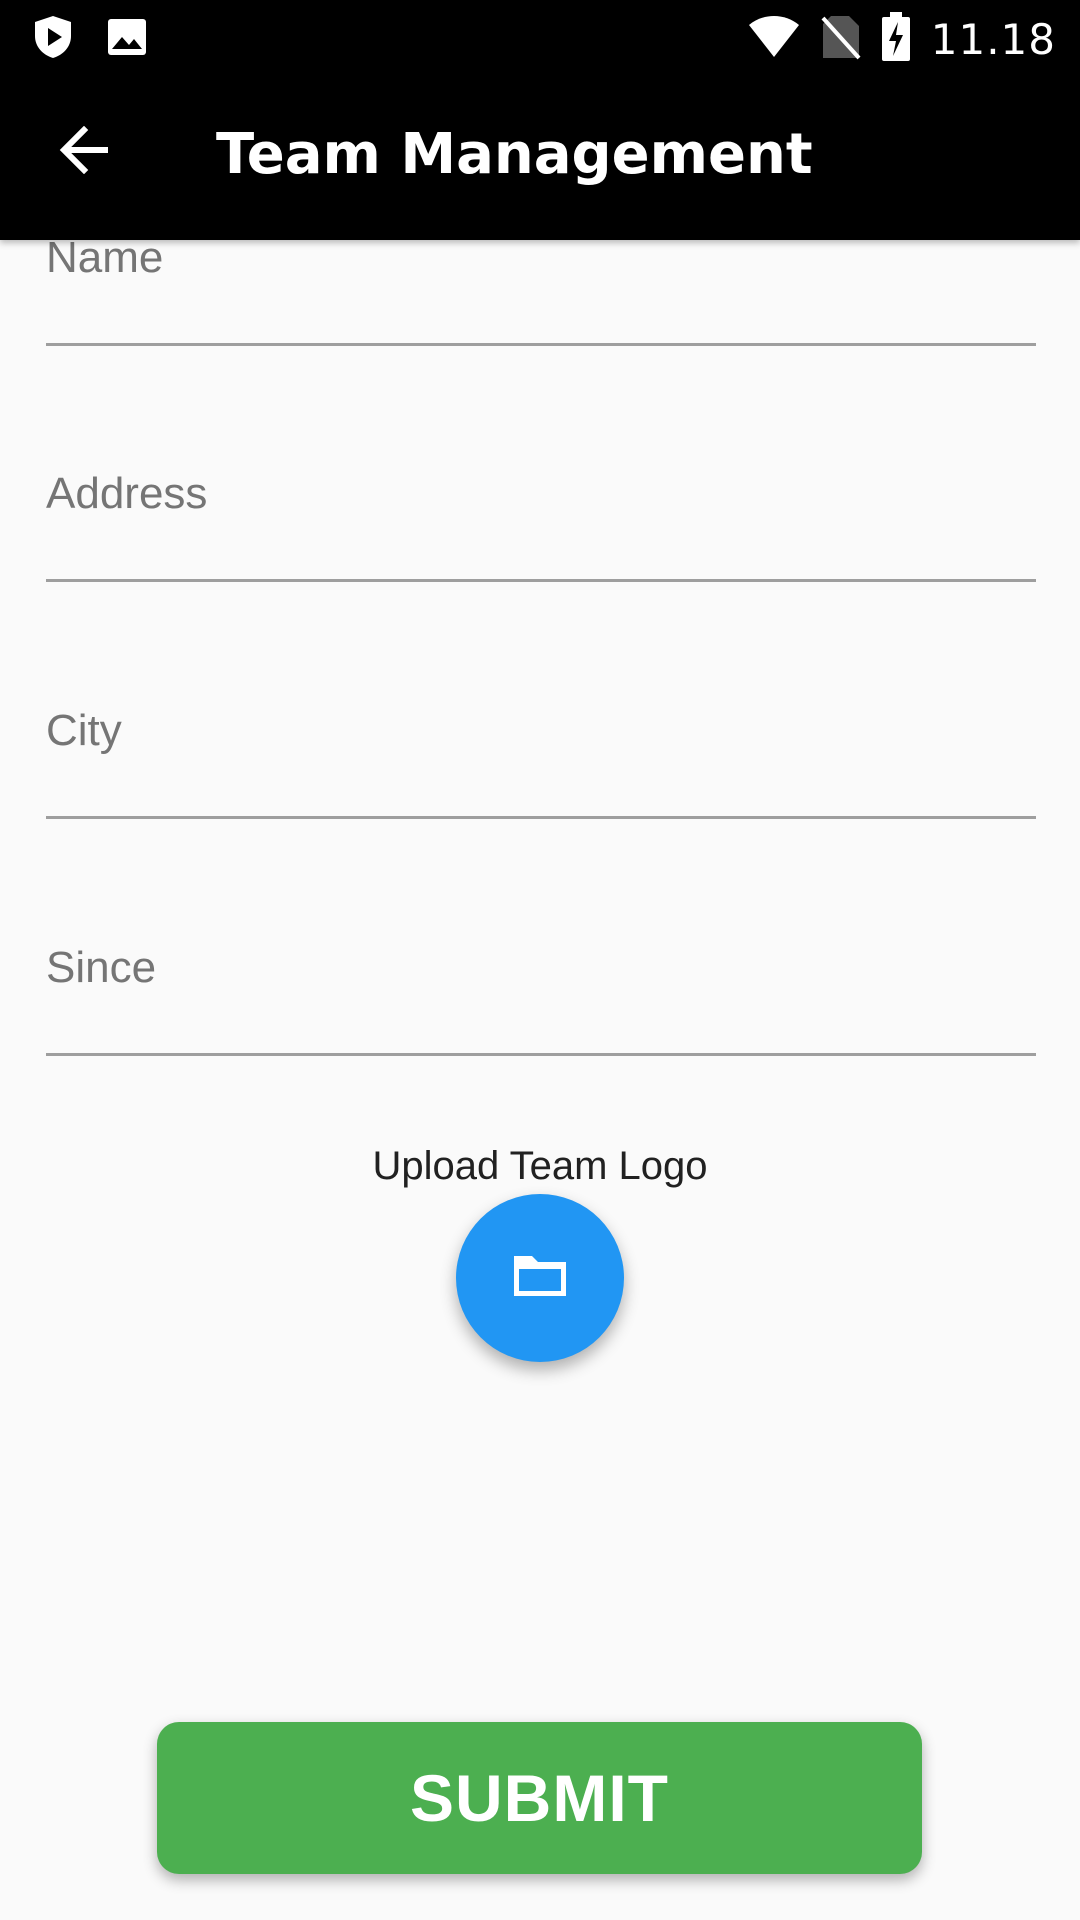 The width and height of the screenshot is (1080, 1920). Describe the element at coordinates (84, 730) in the screenshot. I see `city-field-placeholder: City` at that location.